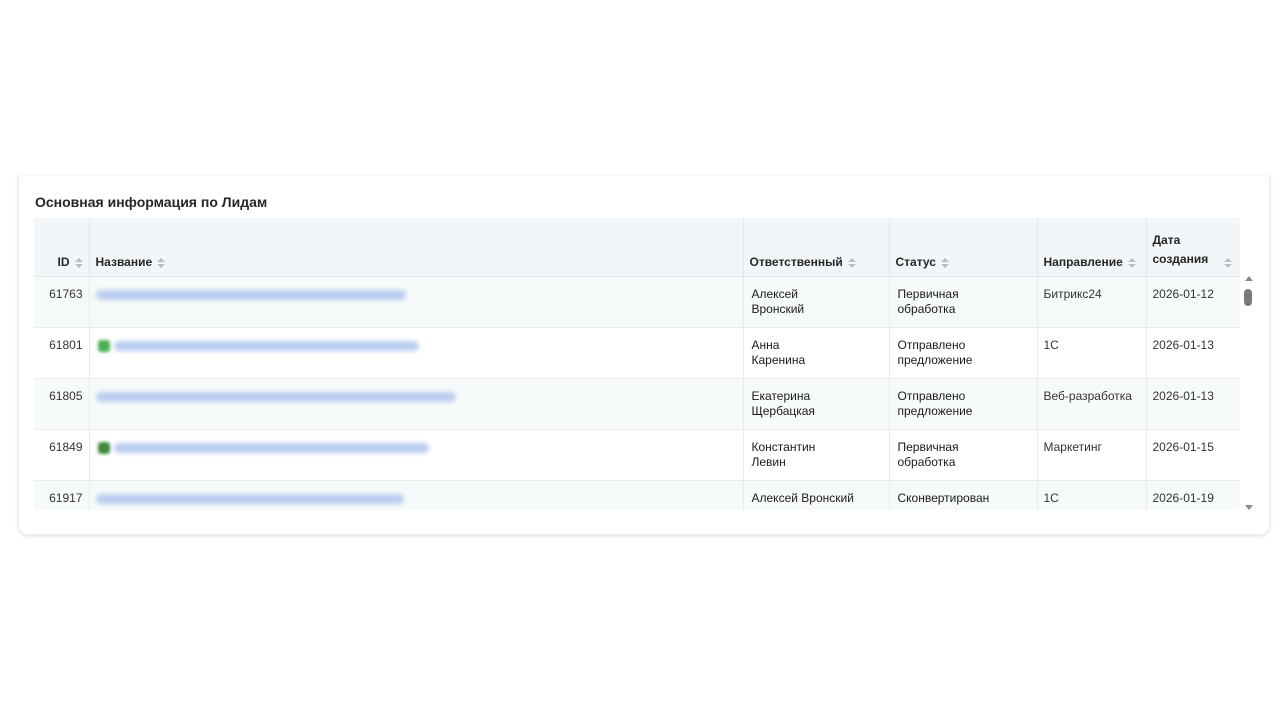  Describe the element at coordinates (151, 202) in the screenshot. I see `panel-title: Основная информация по Лидам` at that location.